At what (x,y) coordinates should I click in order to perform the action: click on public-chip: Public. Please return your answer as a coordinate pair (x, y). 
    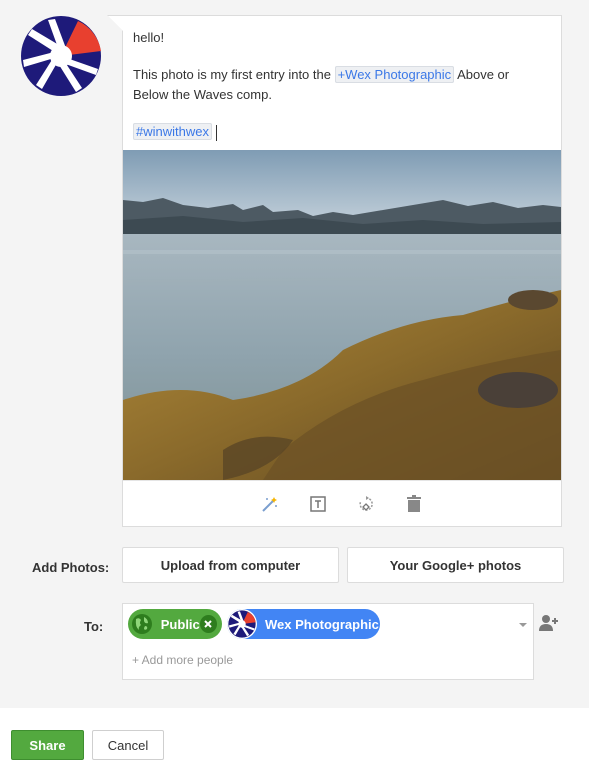
    Looking at the image, I should click on (175, 624).